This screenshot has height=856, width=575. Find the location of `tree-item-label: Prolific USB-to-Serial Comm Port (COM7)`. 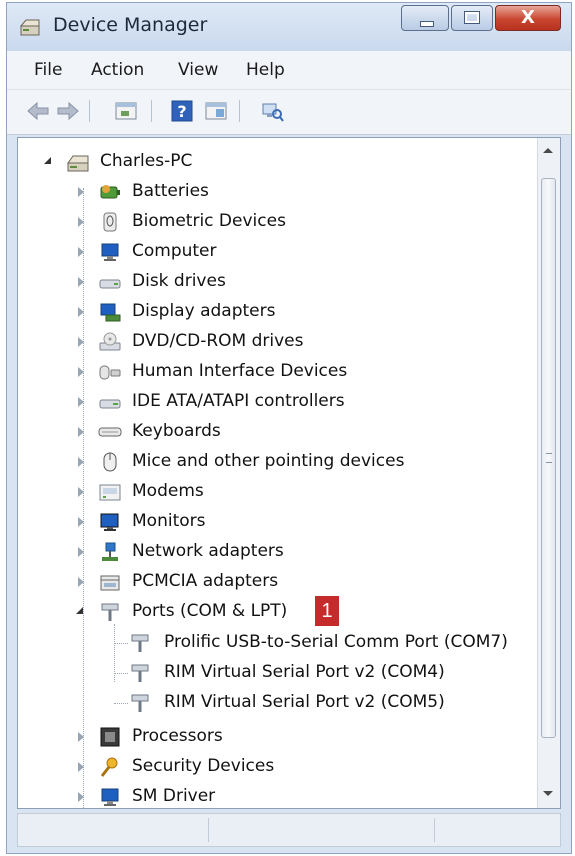

tree-item-label: Prolific USB-to-Serial Comm Port (COM7) is located at coordinates (336, 642).